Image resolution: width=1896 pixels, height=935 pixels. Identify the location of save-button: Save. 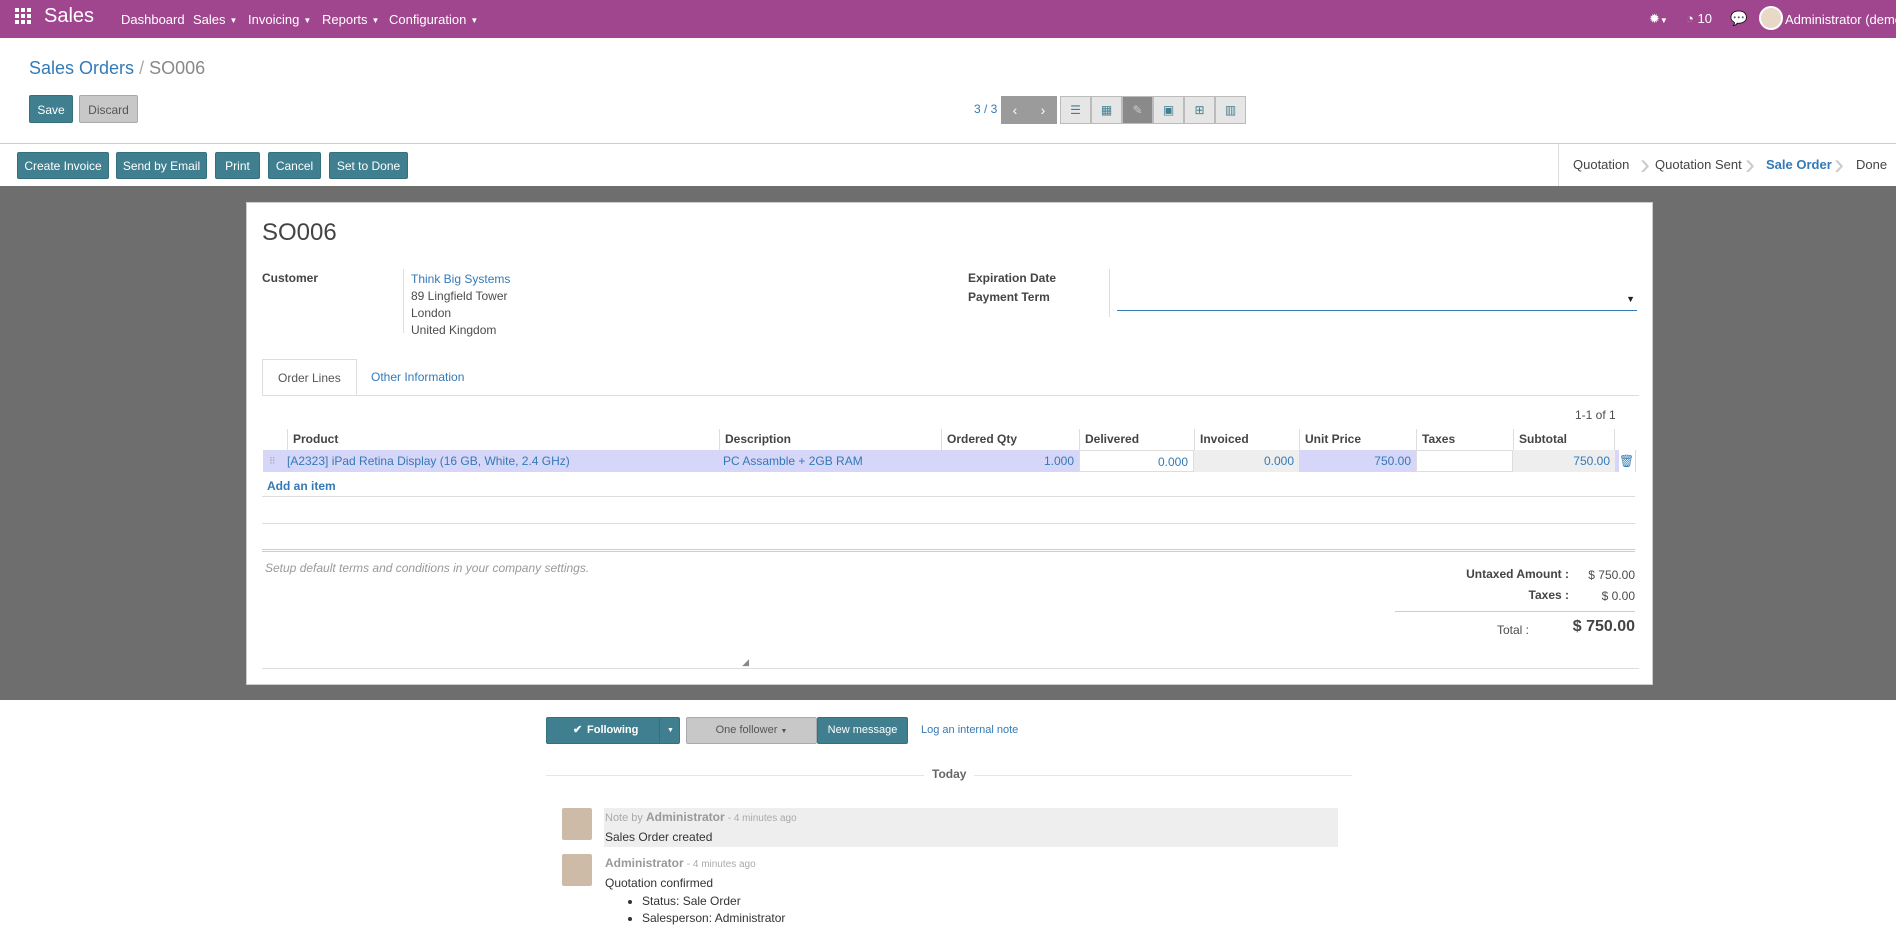
(51, 109).